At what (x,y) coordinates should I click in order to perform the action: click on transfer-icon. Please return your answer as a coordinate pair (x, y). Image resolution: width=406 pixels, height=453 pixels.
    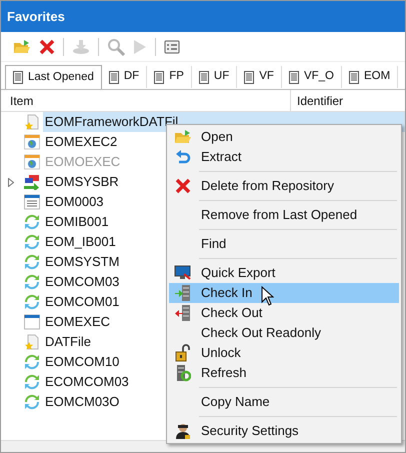
    Looking at the image, I should click on (32, 182).